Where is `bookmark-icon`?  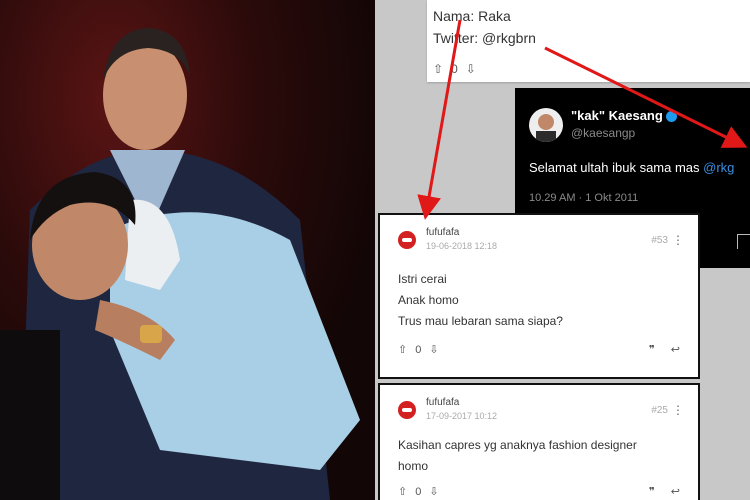
bookmark-icon is located at coordinates (743, 241).